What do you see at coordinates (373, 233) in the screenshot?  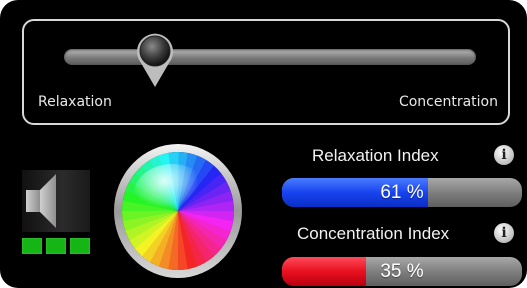 I see `concentration-index-title: Concentration Index` at bounding box center [373, 233].